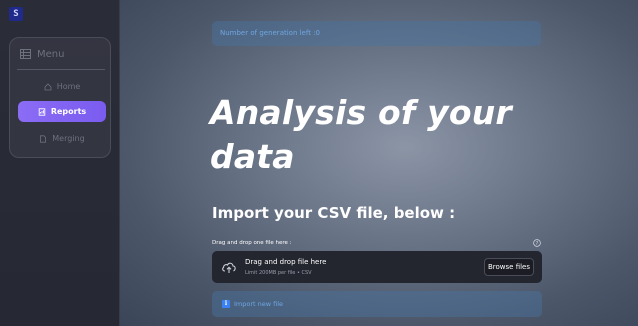 The height and width of the screenshot is (326, 638). What do you see at coordinates (377, 304) in the screenshot?
I see `import-new-file-alert: i Import new file` at bounding box center [377, 304].